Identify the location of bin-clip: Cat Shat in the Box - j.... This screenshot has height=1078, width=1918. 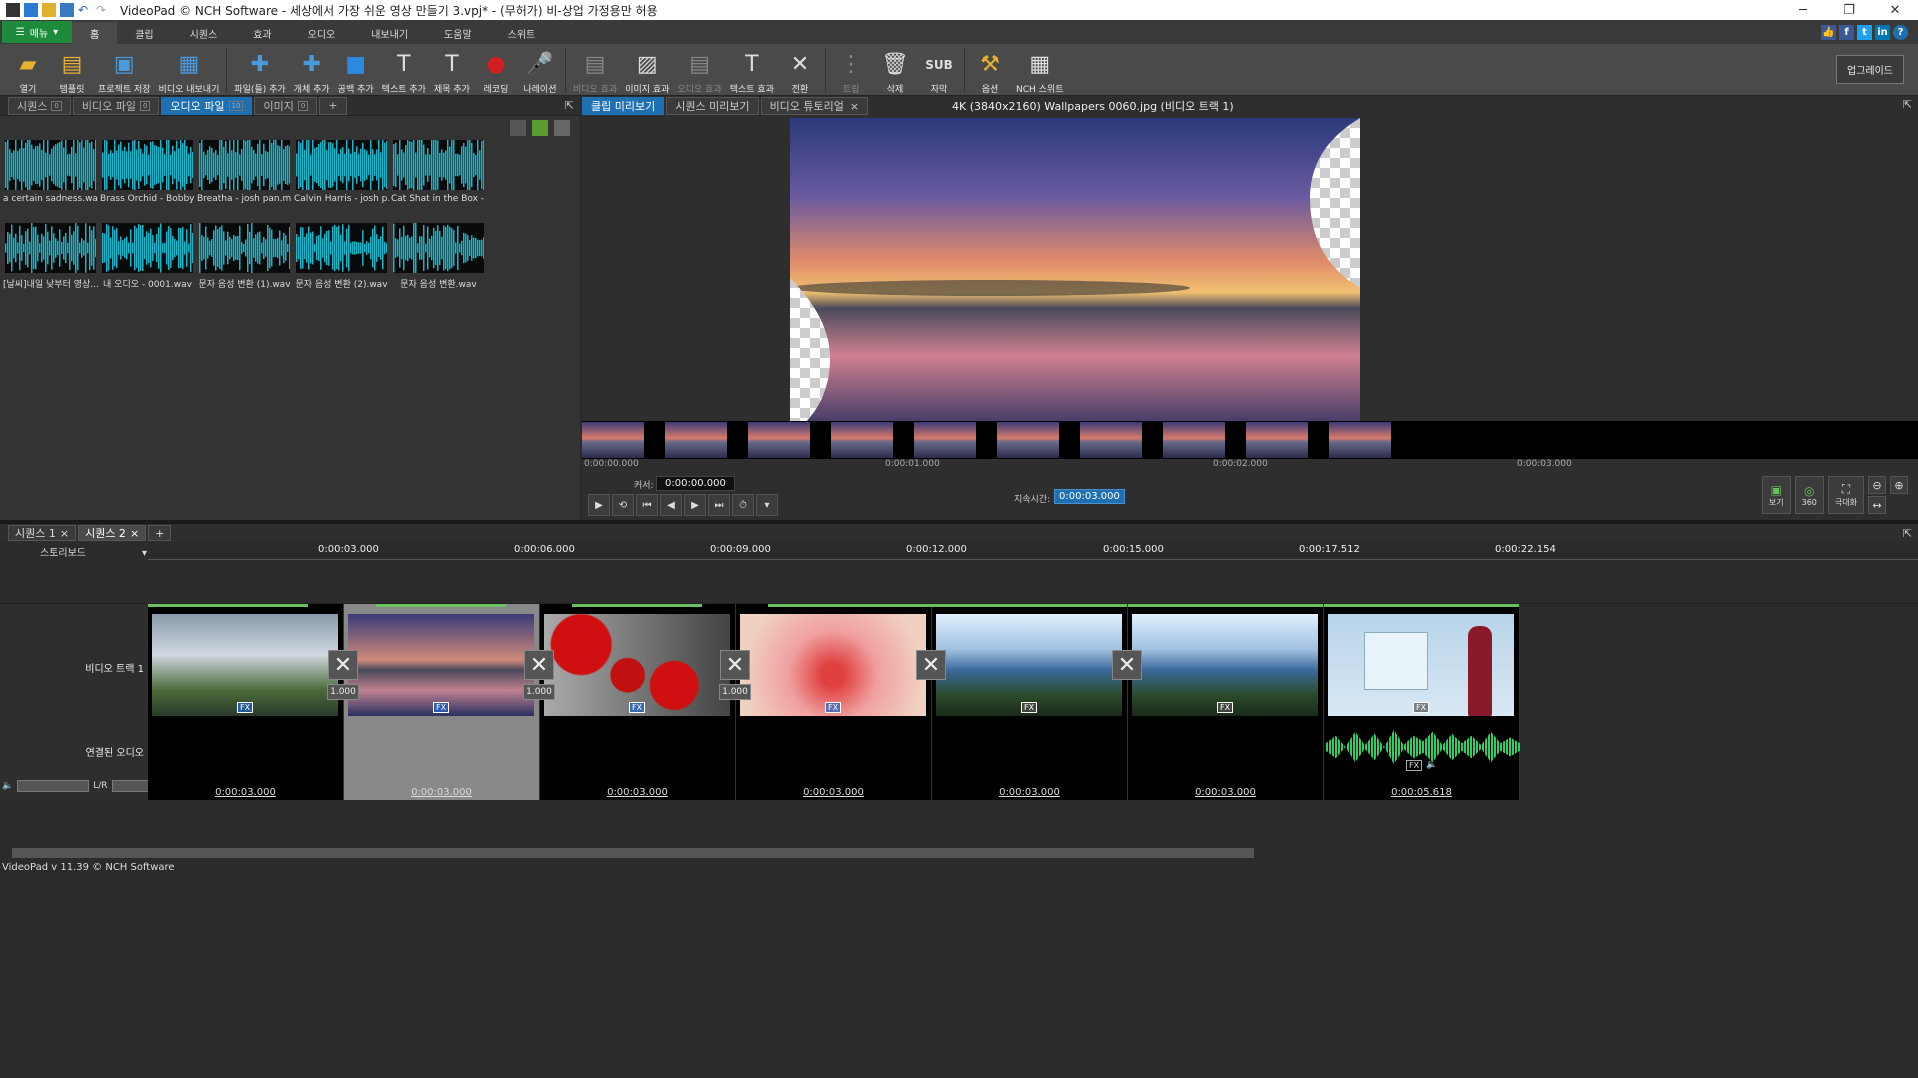
(438, 178).